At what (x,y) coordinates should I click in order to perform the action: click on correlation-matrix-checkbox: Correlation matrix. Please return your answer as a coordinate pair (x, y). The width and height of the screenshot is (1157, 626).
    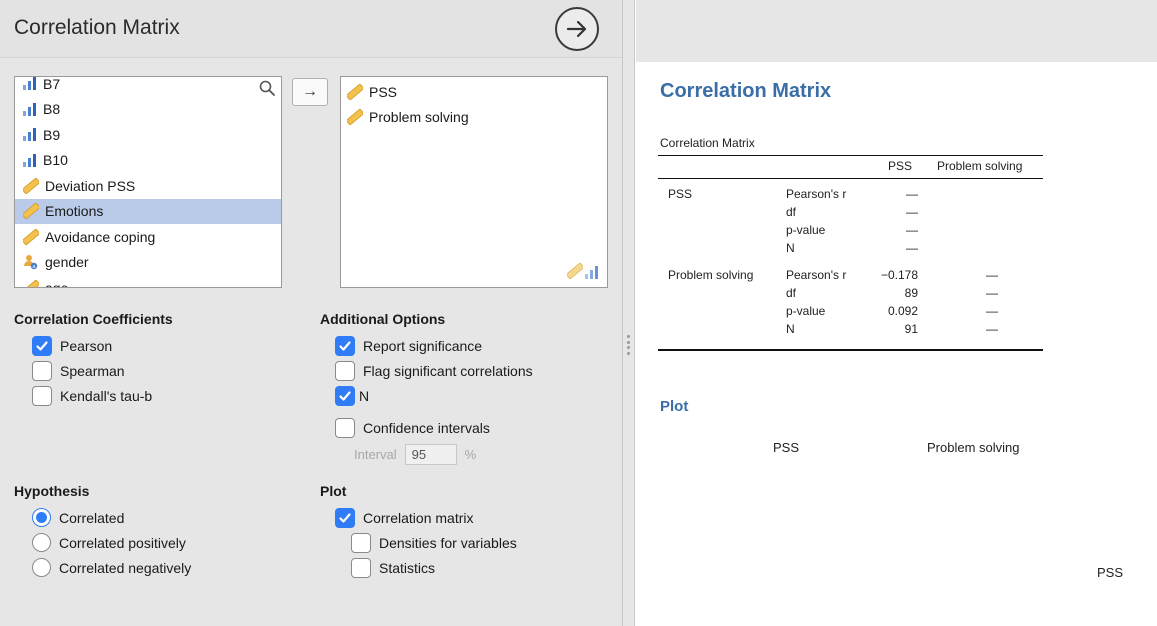
    Looking at the image, I should click on (404, 518).